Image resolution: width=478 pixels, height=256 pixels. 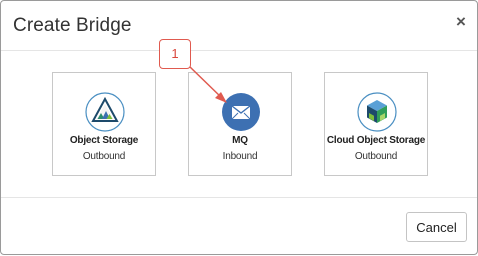 I want to click on dialog-title: Create Bridge, so click(x=72, y=25).